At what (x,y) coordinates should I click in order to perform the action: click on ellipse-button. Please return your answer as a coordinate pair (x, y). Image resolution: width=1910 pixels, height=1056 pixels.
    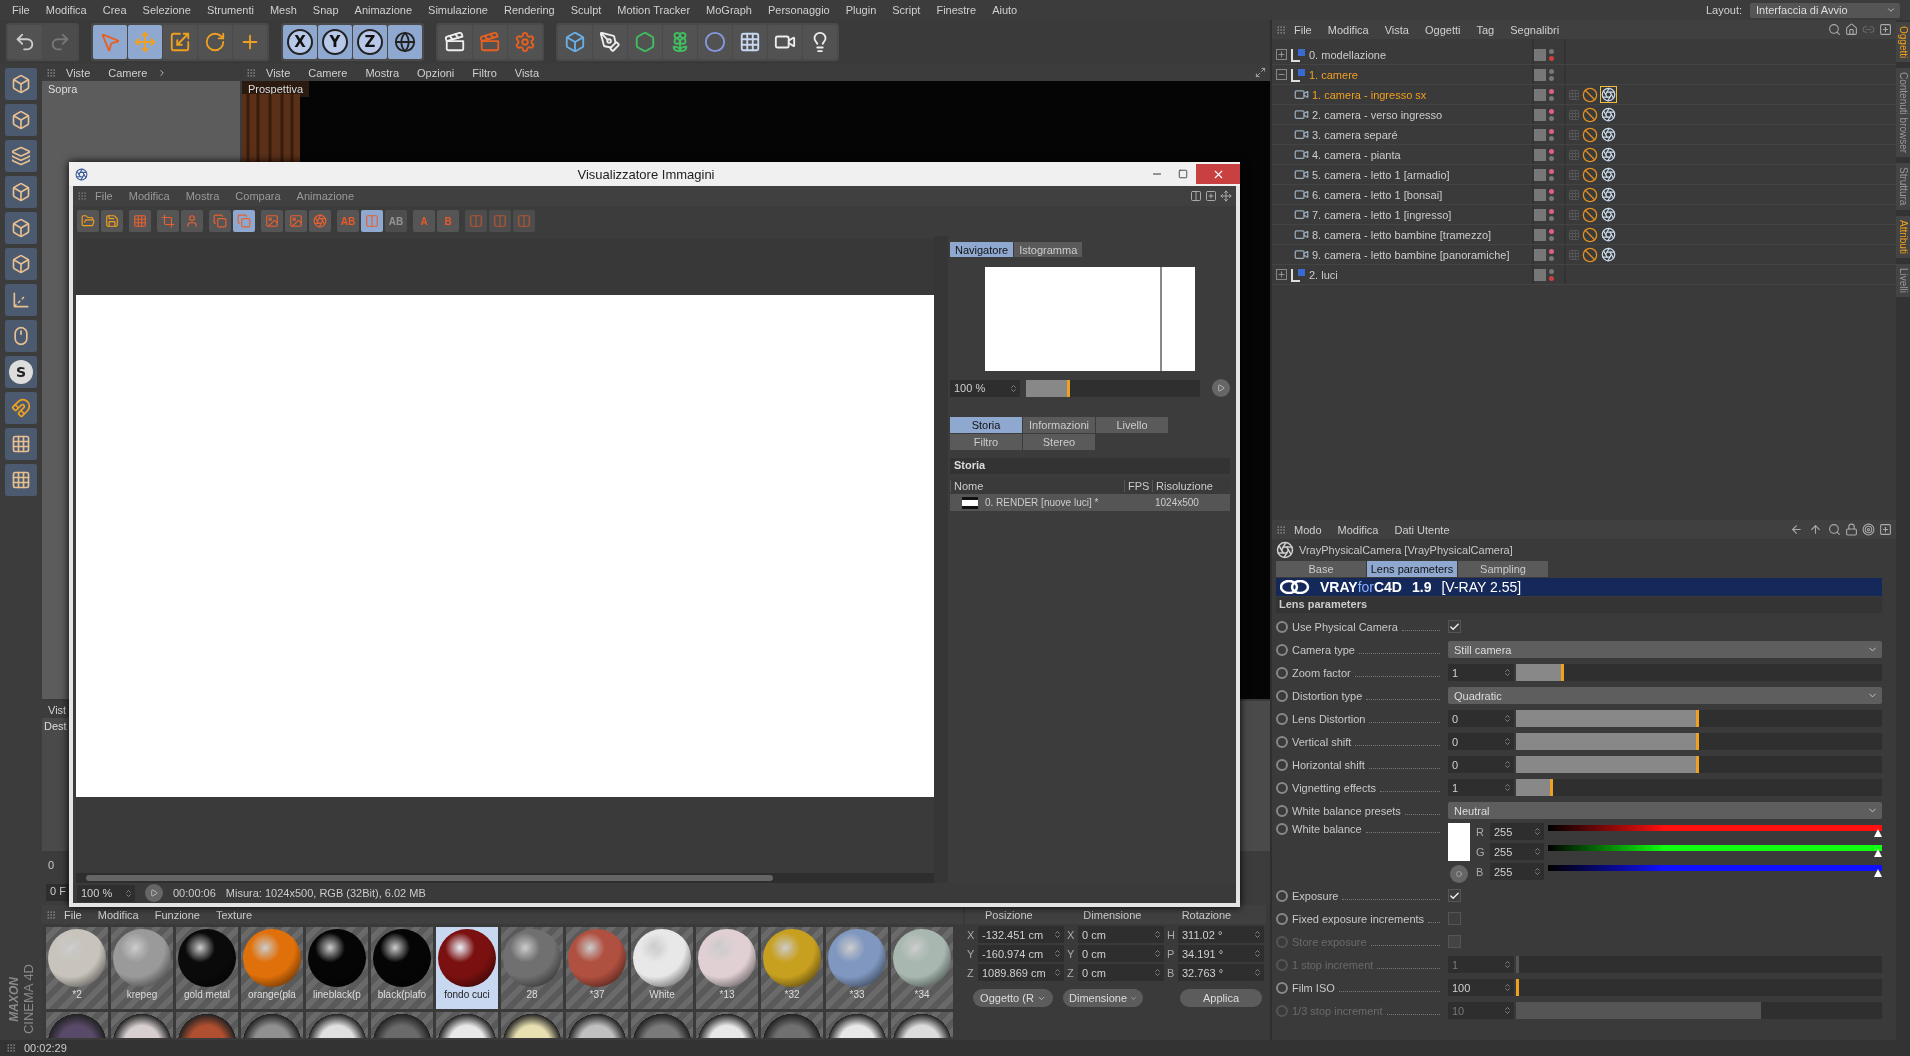
    Looking at the image, I should click on (715, 42).